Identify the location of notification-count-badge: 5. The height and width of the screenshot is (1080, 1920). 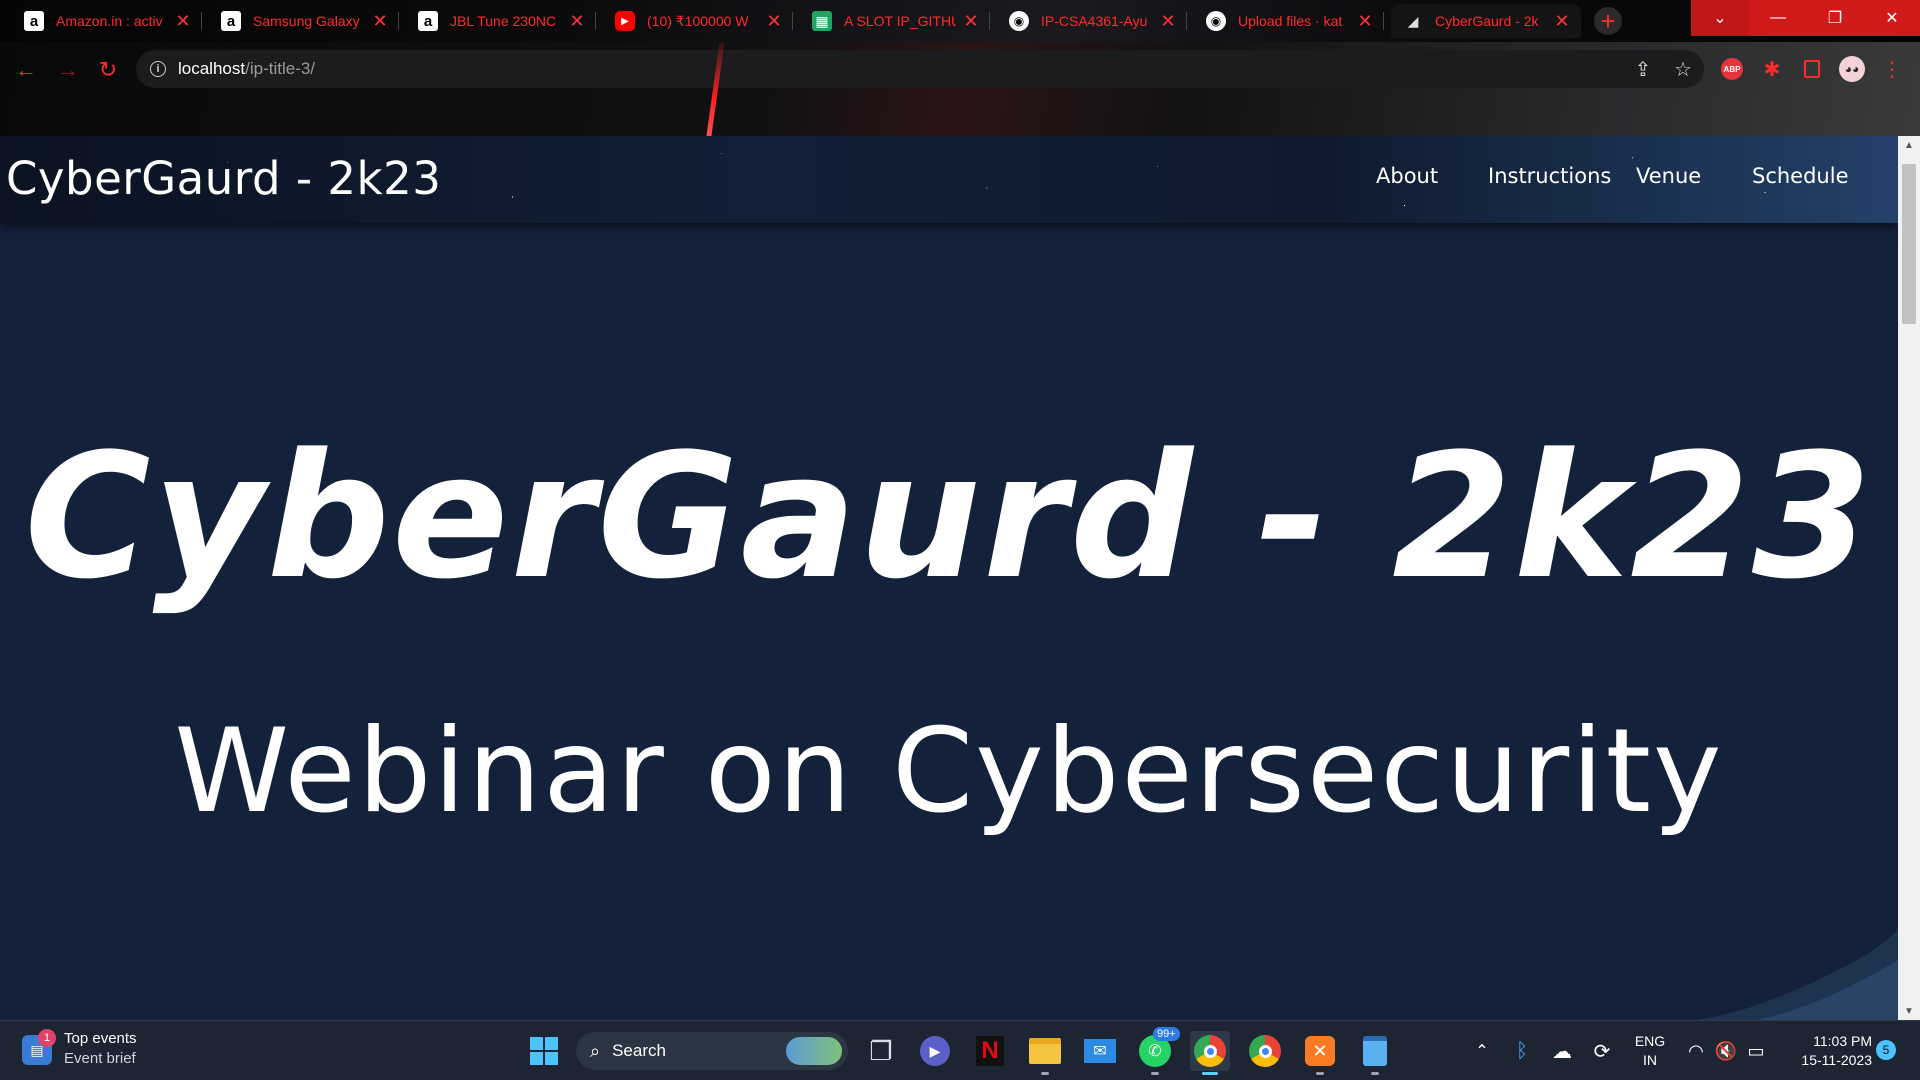
(1886, 1050).